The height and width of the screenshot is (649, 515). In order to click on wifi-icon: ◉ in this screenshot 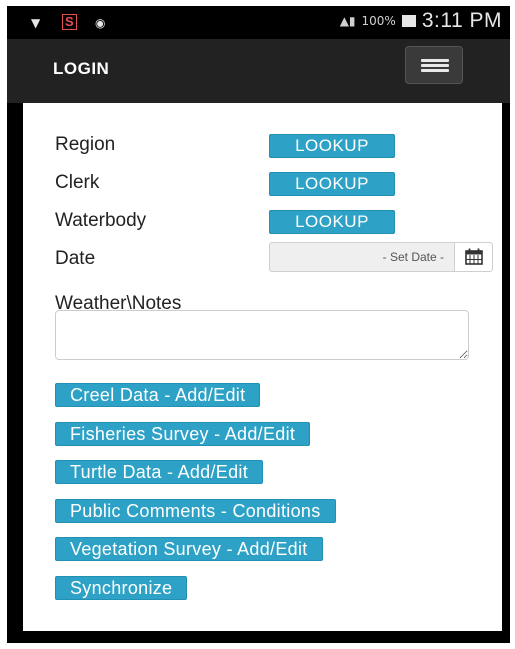, I will do `click(100, 23)`.